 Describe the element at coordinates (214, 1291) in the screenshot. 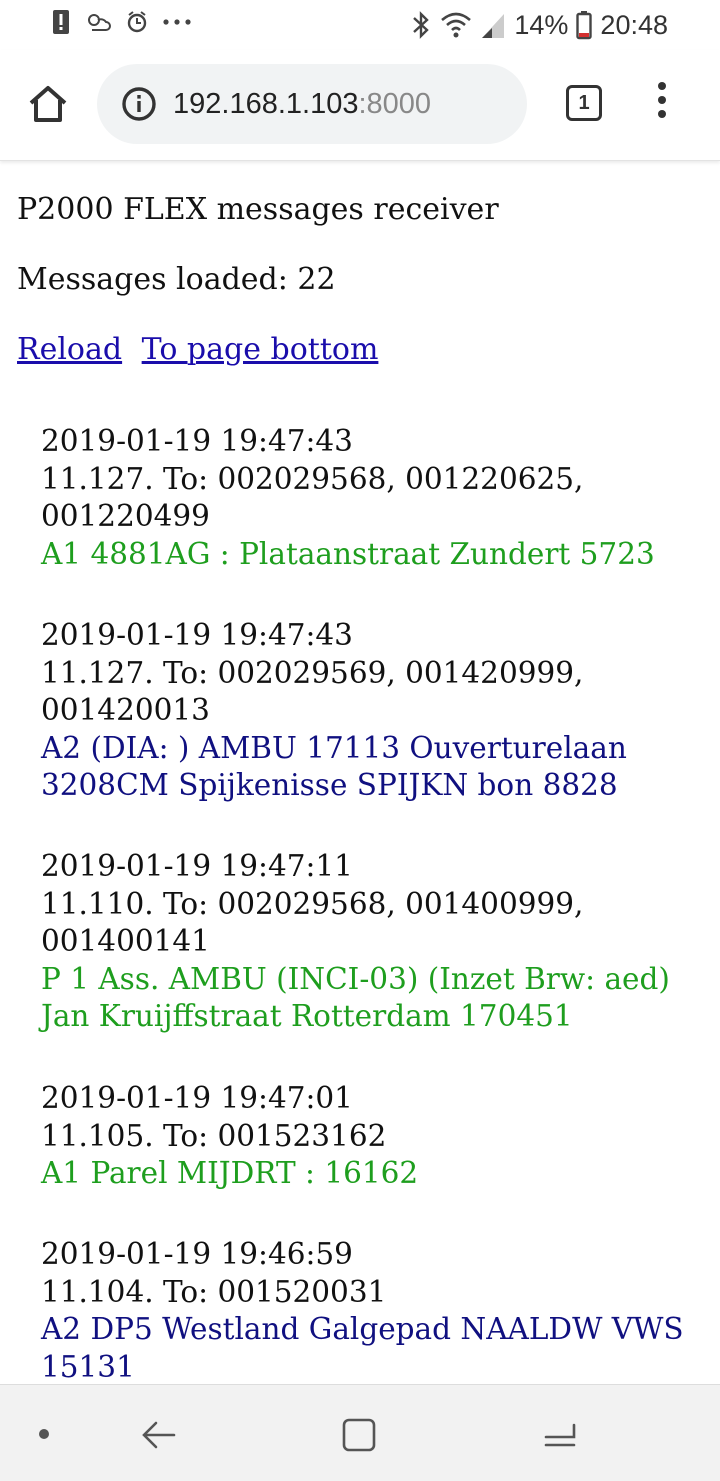

I see `message-header: 11.104. To: 001520031` at that location.